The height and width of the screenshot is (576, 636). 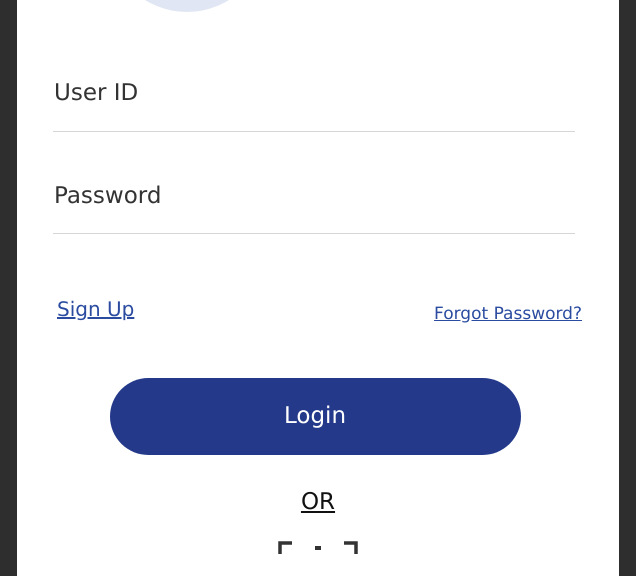 What do you see at coordinates (318, 502) in the screenshot?
I see `or-separator: OR` at bounding box center [318, 502].